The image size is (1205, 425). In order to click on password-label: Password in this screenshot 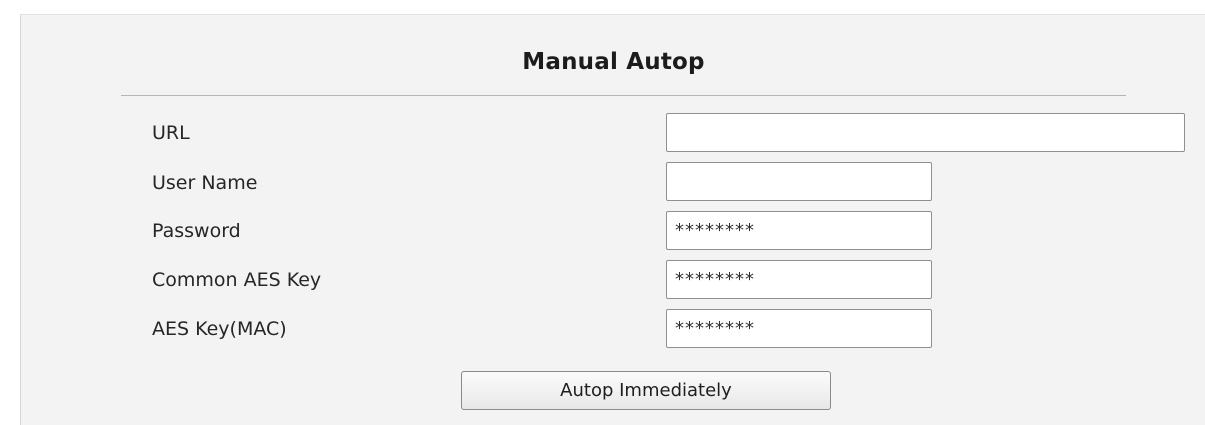, I will do `click(196, 231)`.